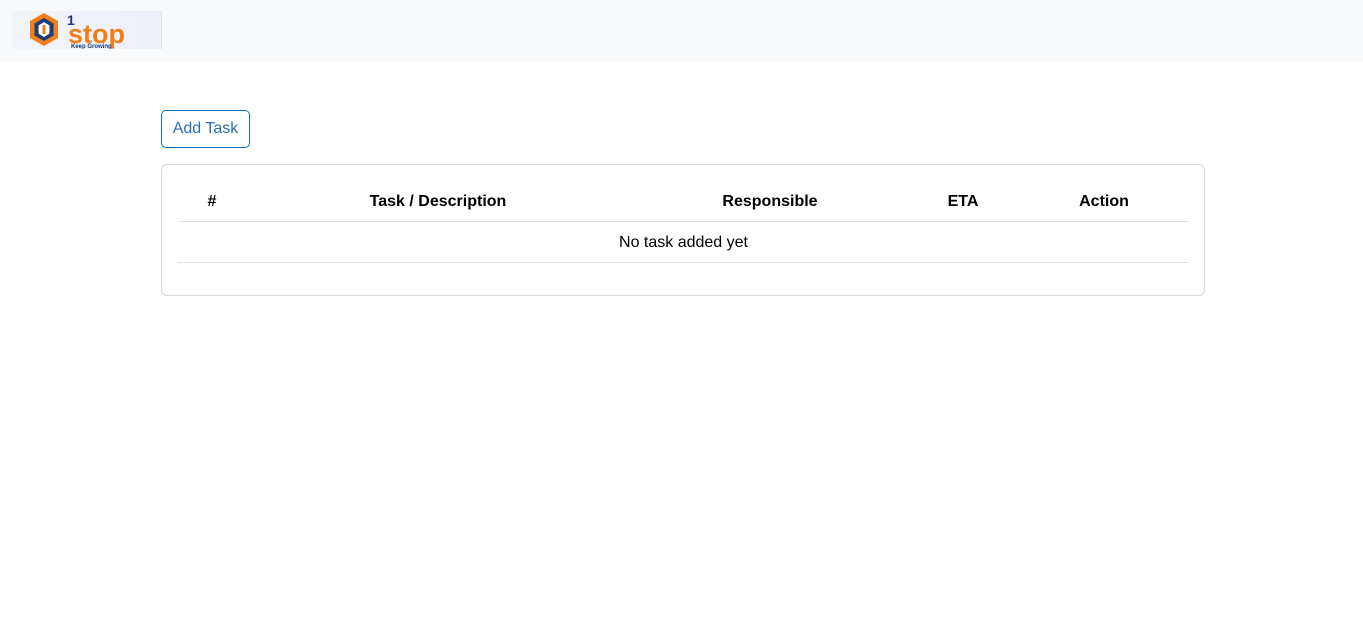 Image resolution: width=1363 pixels, height=635 pixels. I want to click on column-header-responsible: Responsible, so click(770, 201).